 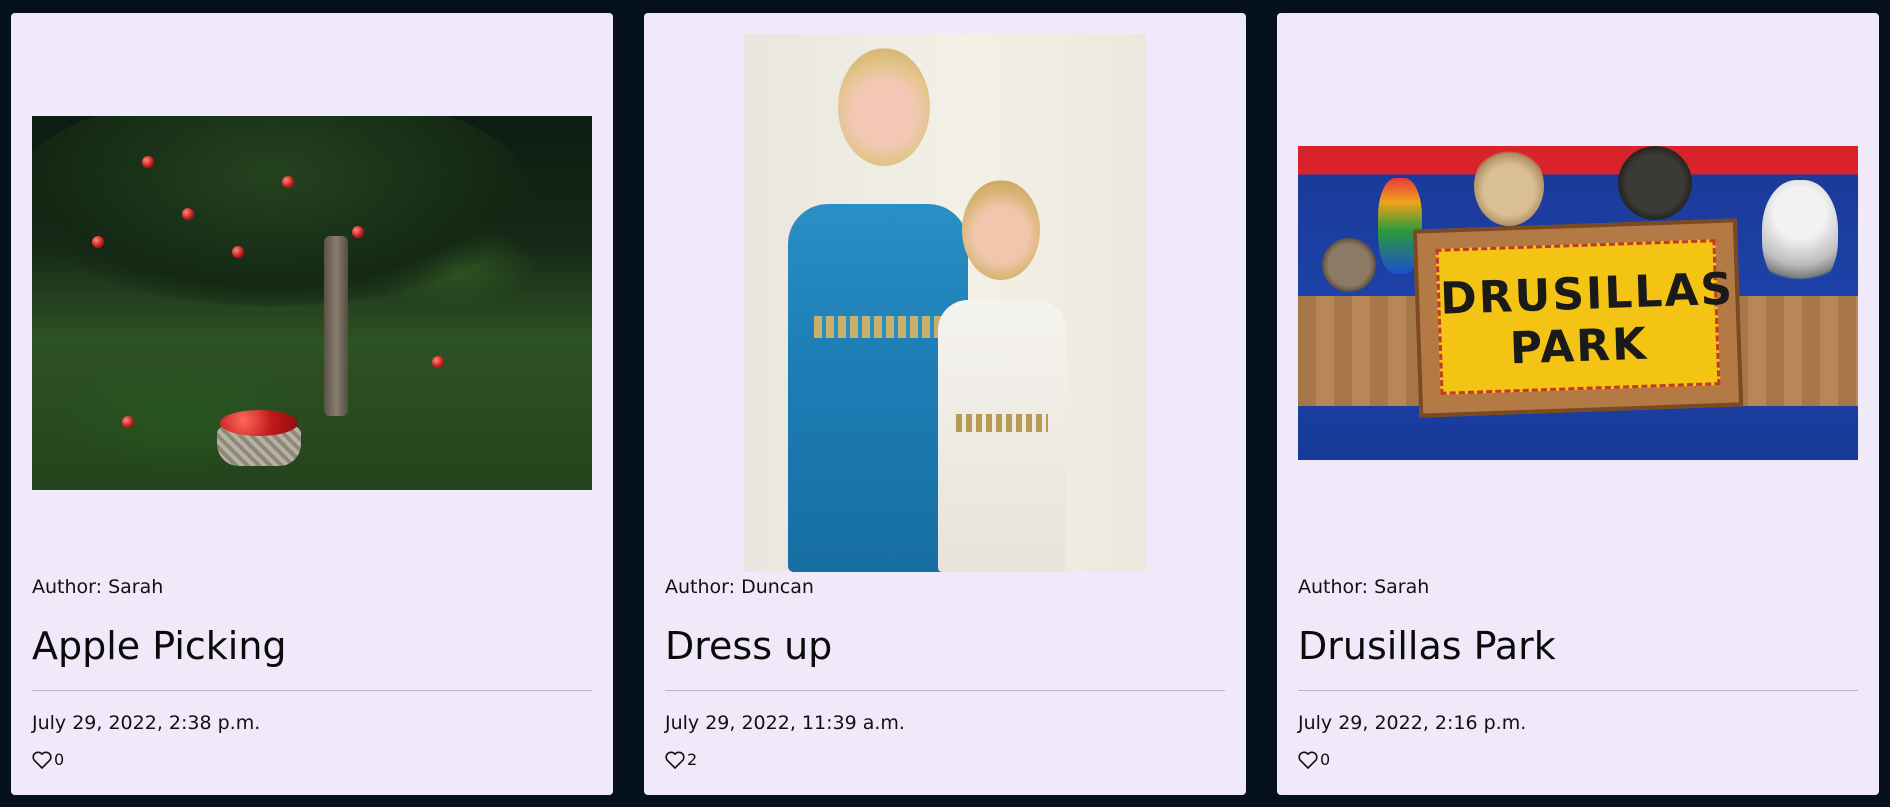 I want to click on tree-canopy, so click(x=282, y=211).